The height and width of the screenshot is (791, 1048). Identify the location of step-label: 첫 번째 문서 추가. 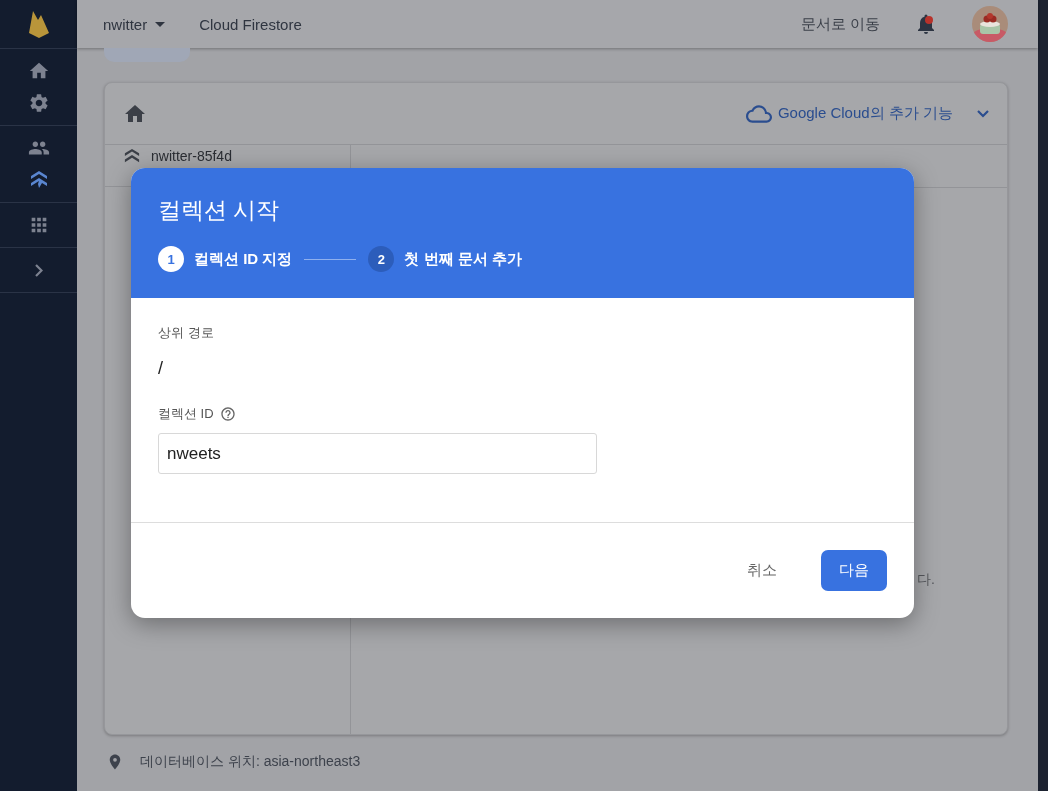
(463, 259).